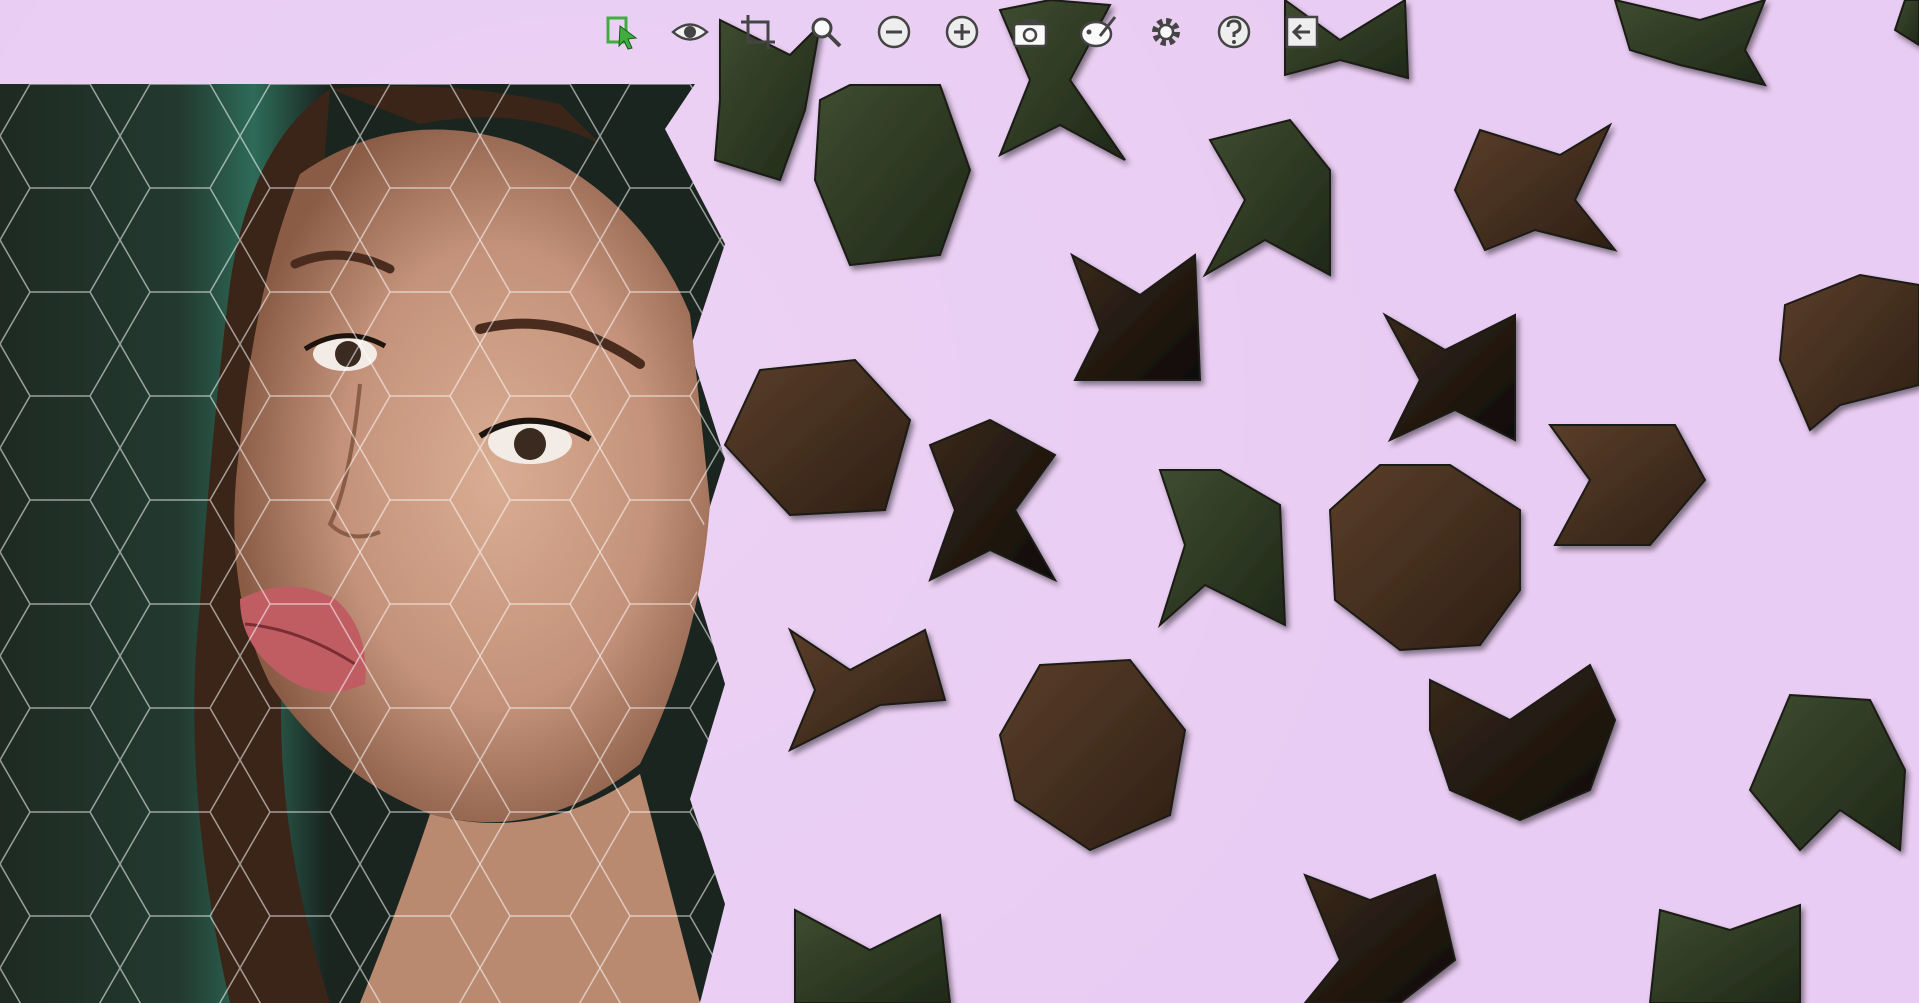 The image size is (1919, 1003). I want to click on zoom-out-tool, so click(894, 32).